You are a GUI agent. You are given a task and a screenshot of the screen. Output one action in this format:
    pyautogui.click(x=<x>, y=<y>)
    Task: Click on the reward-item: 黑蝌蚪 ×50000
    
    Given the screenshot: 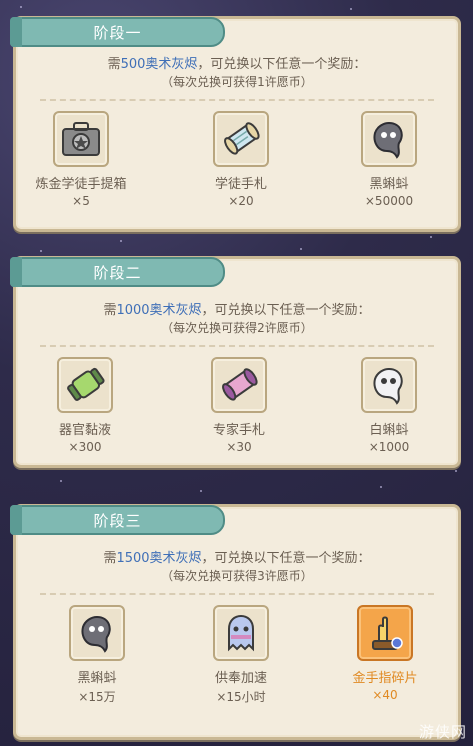 What is the action you would take?
    pyautogui.click(x=389, y=159)
    